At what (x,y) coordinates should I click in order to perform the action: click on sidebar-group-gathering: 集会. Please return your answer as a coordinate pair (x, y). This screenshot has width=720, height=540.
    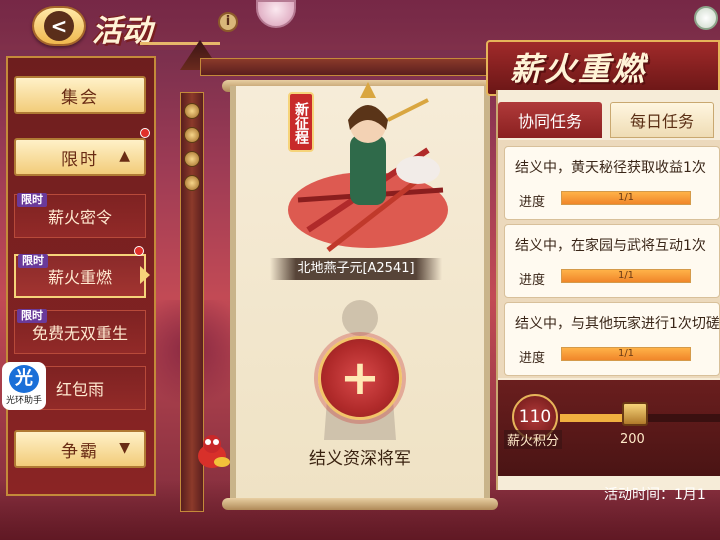
    Looking at the image, I should click on (80, 95).